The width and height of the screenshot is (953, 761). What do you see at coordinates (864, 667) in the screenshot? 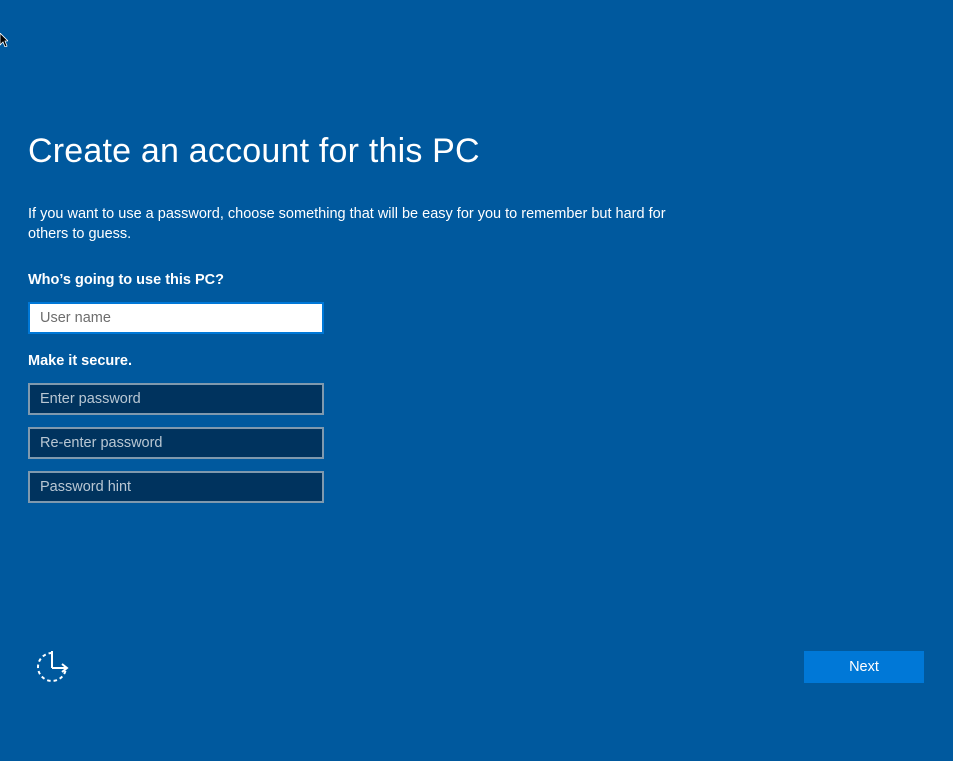
I see `next-button: Next` at bounding box center [864, 667].